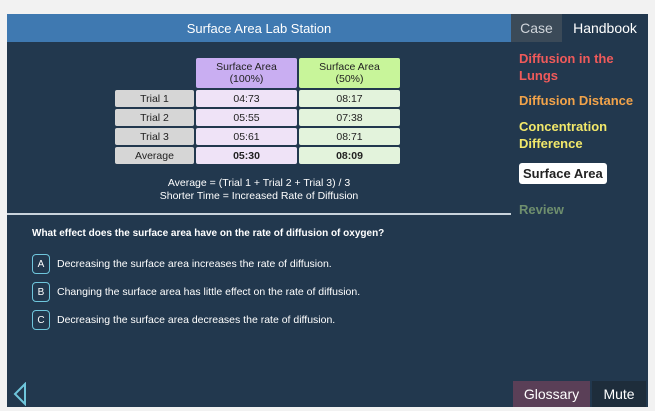  Describe the element at coordinates (41, 264) in the screenshot. I see `option-letter: A` at that location.